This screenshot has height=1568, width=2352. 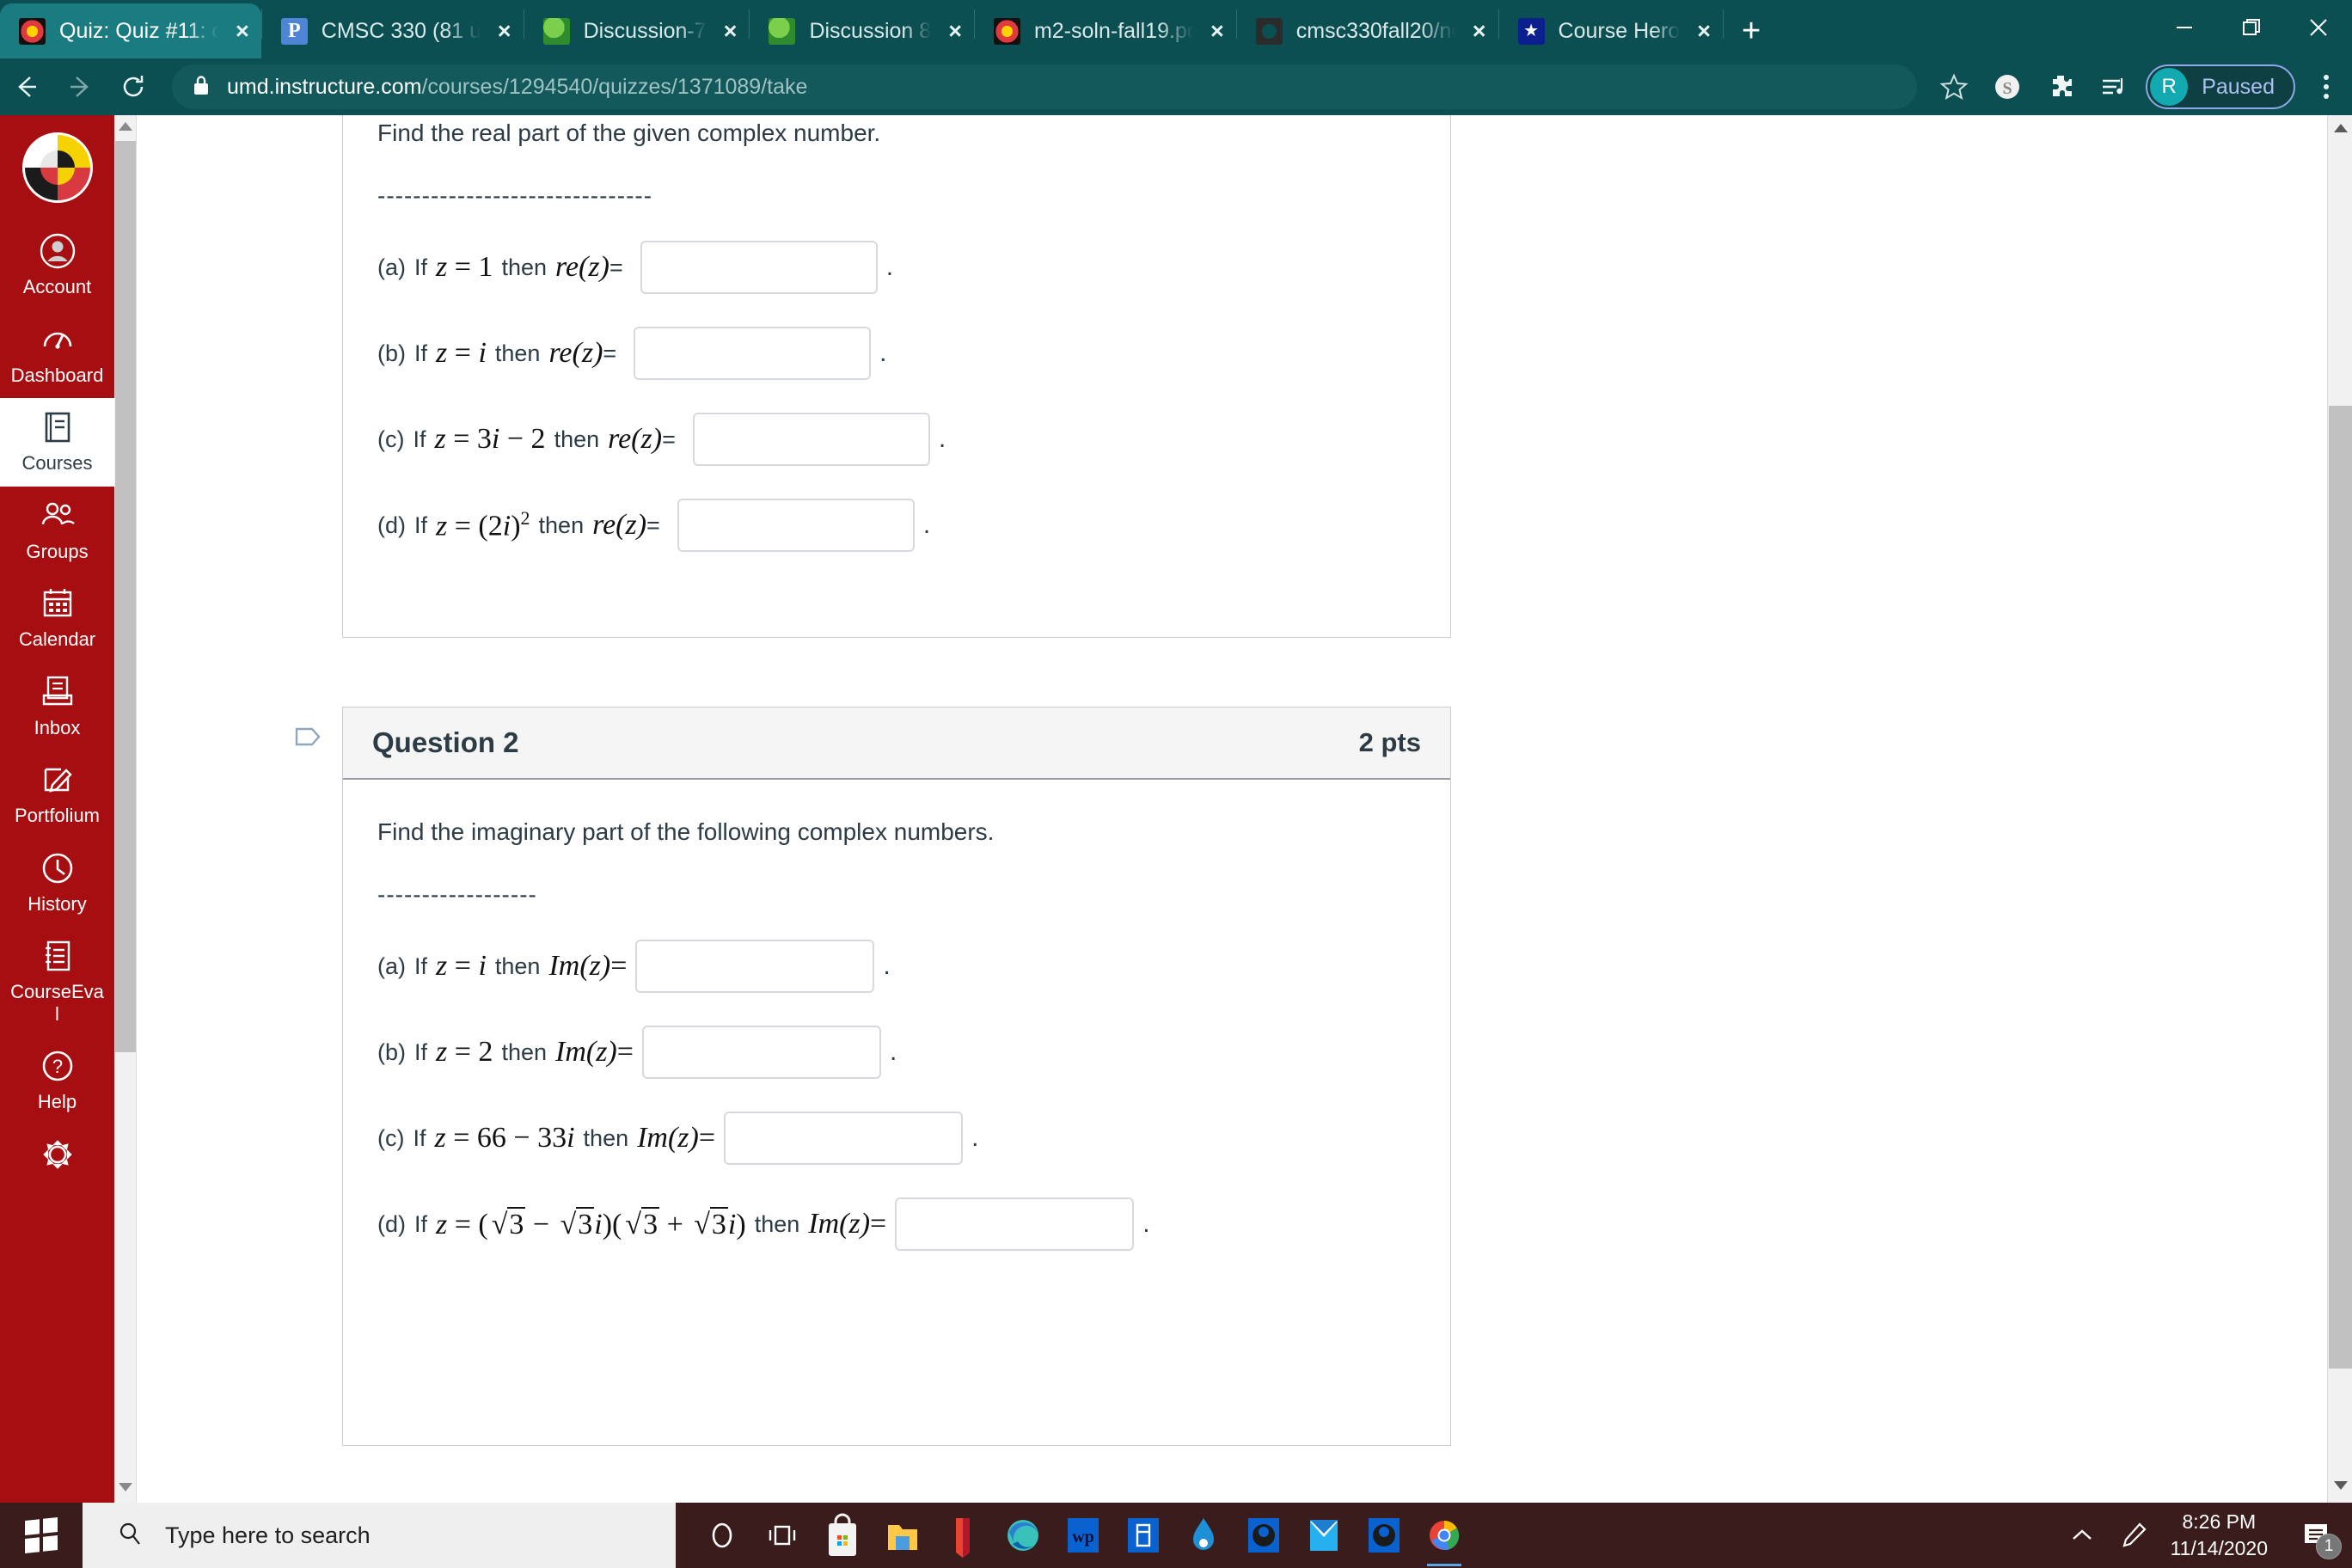 I want to click on system-tray: 8:26 PM 11/14/2020 1, so click(x=2209, y=1535).